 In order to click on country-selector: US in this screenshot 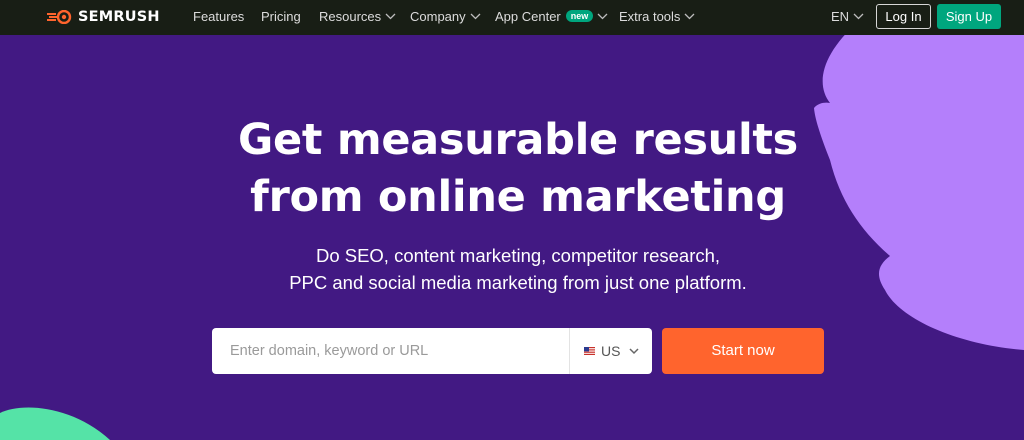, I will do `click(611, 351)`.